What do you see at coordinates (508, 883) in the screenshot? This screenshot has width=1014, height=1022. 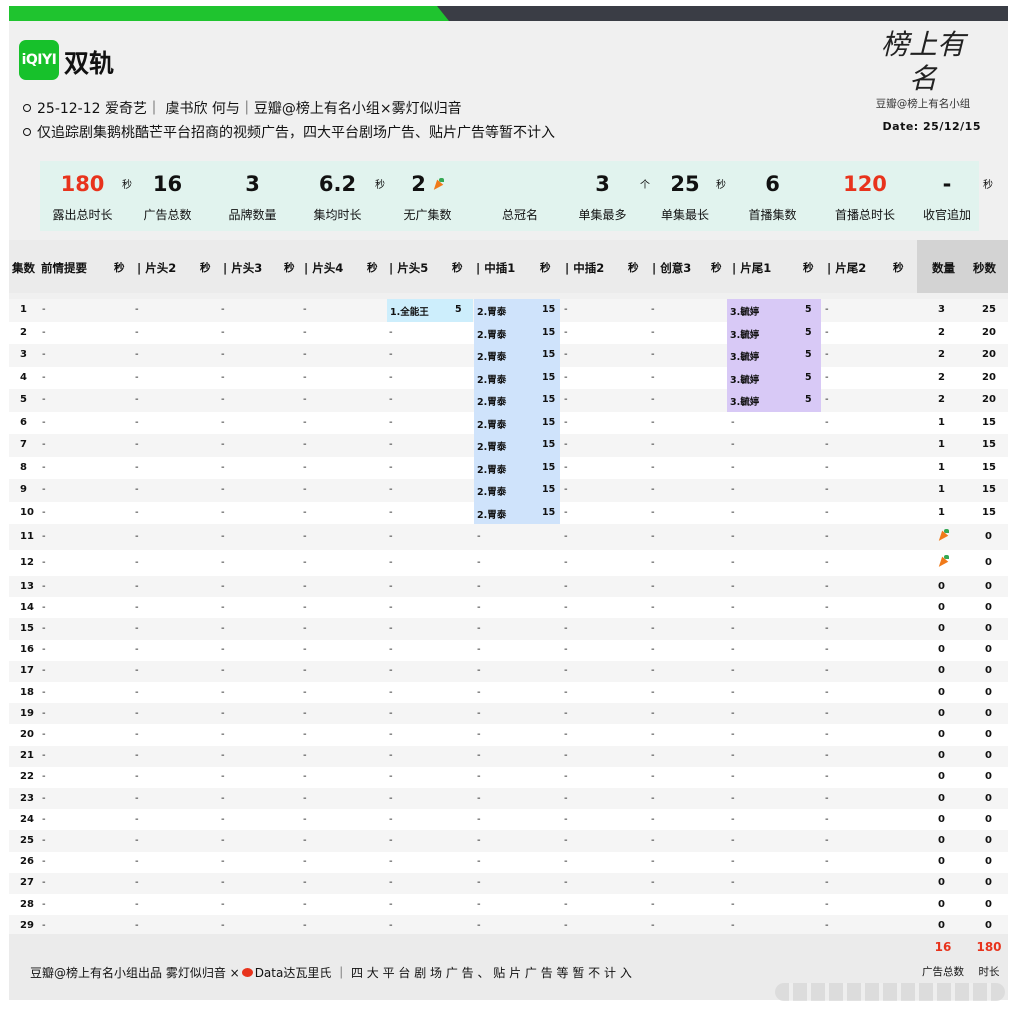 I see `table-row-cells: 27- - - - - - - - - -0 0` at bounding box center [508, 883].